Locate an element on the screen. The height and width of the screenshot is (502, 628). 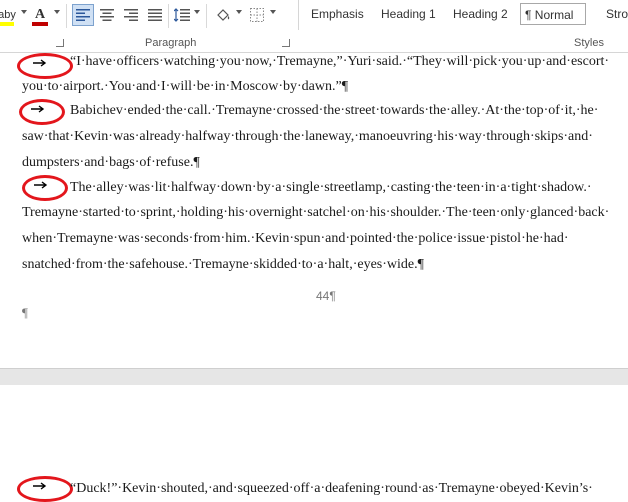
line-spacing-dropdown-arrow is located at coordinates (197, 12).